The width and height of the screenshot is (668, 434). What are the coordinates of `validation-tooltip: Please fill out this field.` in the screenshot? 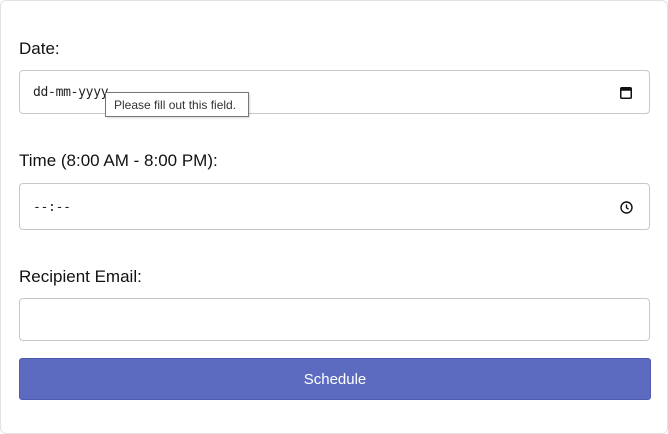 It's located at (177, 104).